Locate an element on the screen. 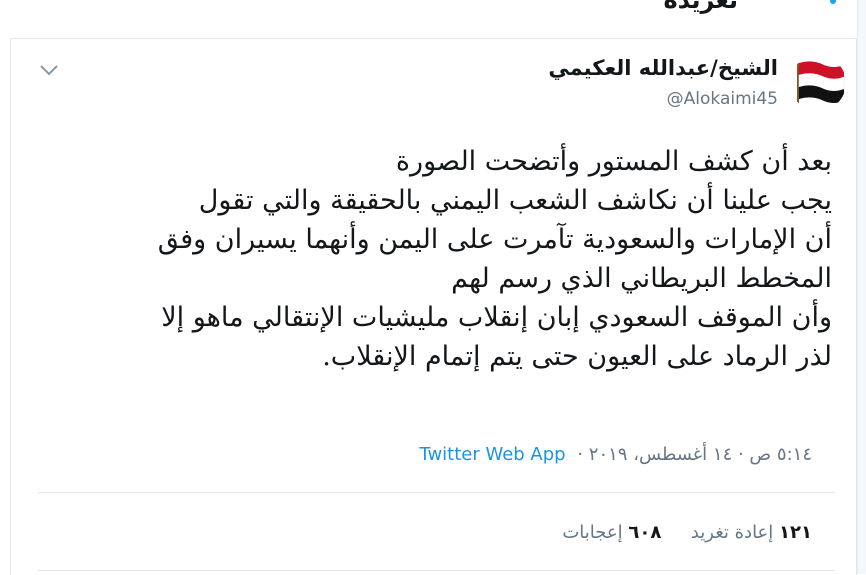 Image resolution: width=866 pixels, height=575 pixels. retweets-count: ١٢١ is located at coordinates (795, 532).